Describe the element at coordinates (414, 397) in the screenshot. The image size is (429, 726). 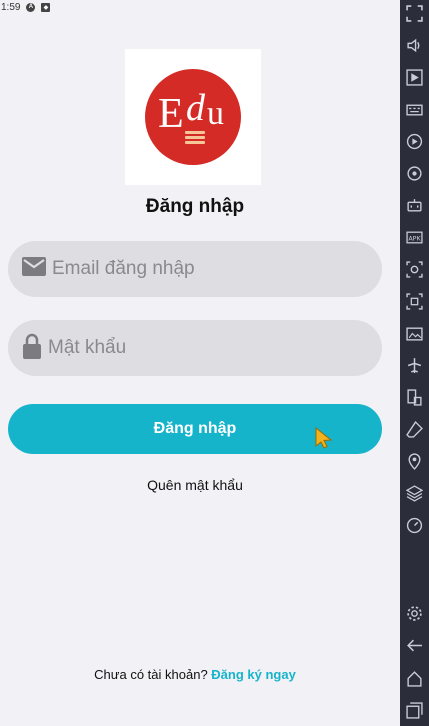
I see `shake-icon` at that location.